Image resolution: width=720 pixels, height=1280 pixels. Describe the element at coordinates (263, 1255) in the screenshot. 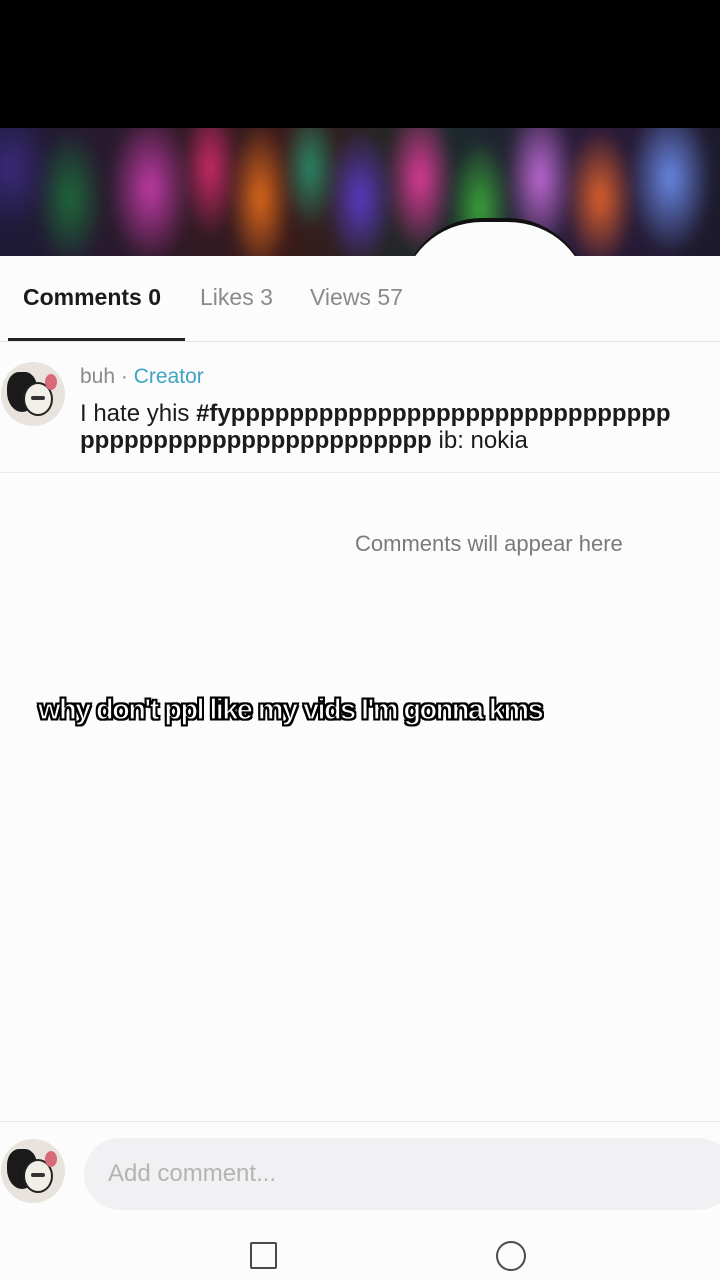

I see `square-icon` at that location.